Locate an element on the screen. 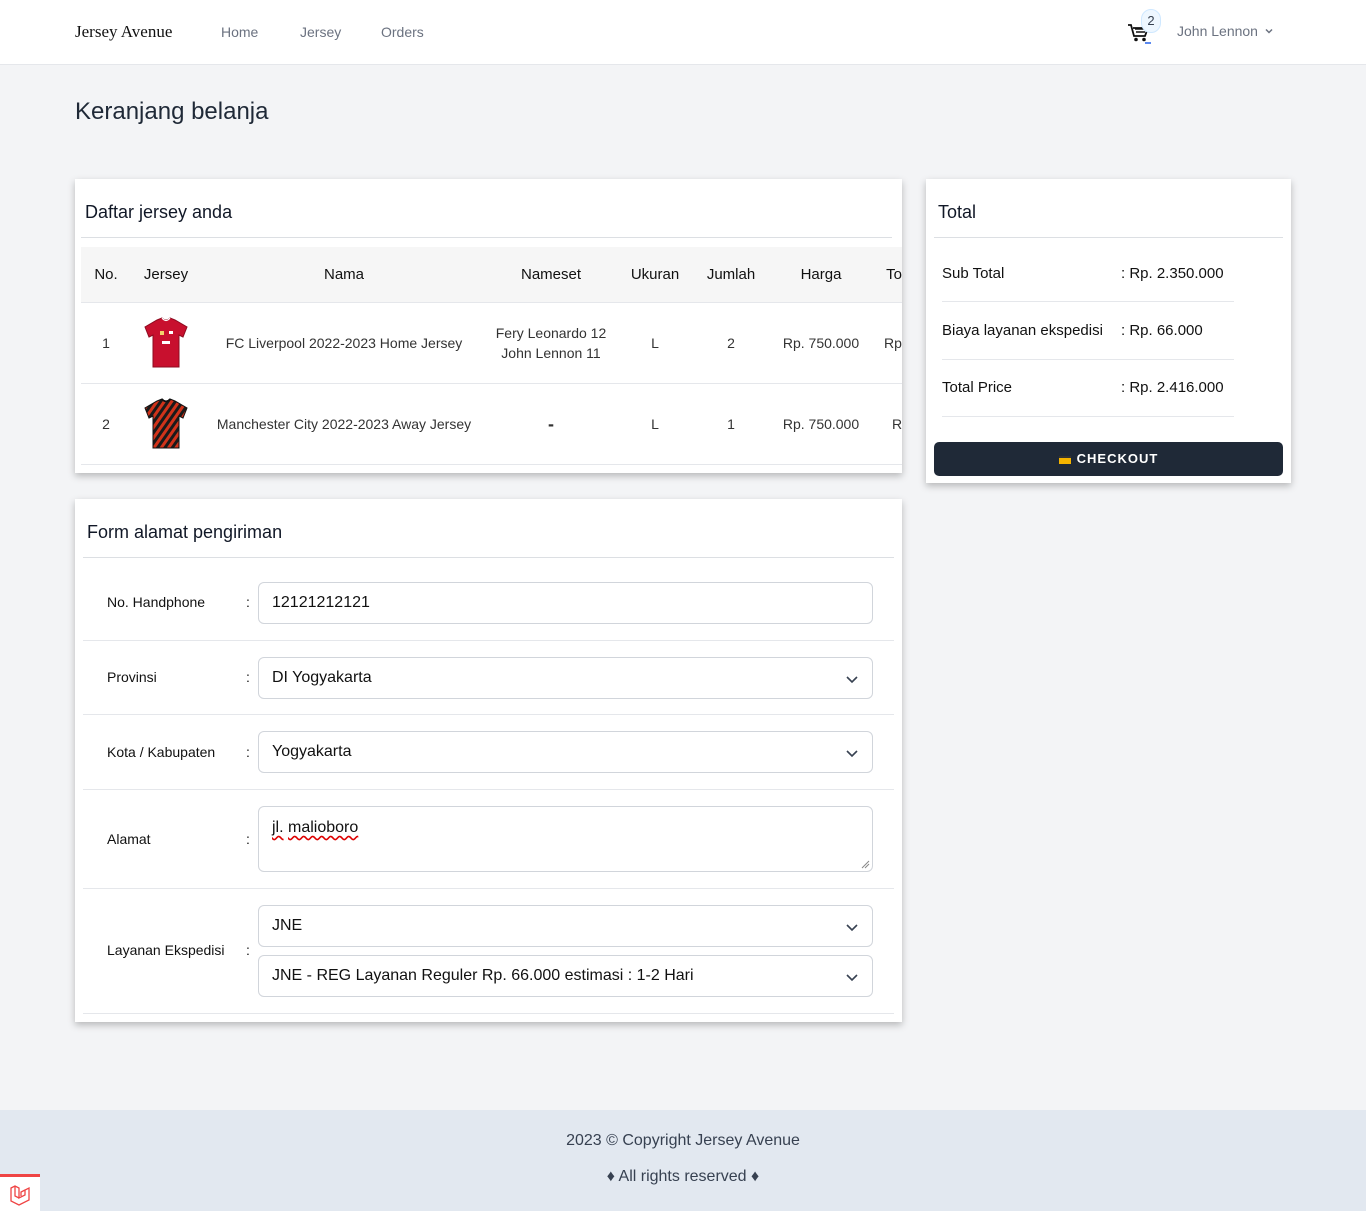  column-header-total: To is located at coordinates (894, 274).